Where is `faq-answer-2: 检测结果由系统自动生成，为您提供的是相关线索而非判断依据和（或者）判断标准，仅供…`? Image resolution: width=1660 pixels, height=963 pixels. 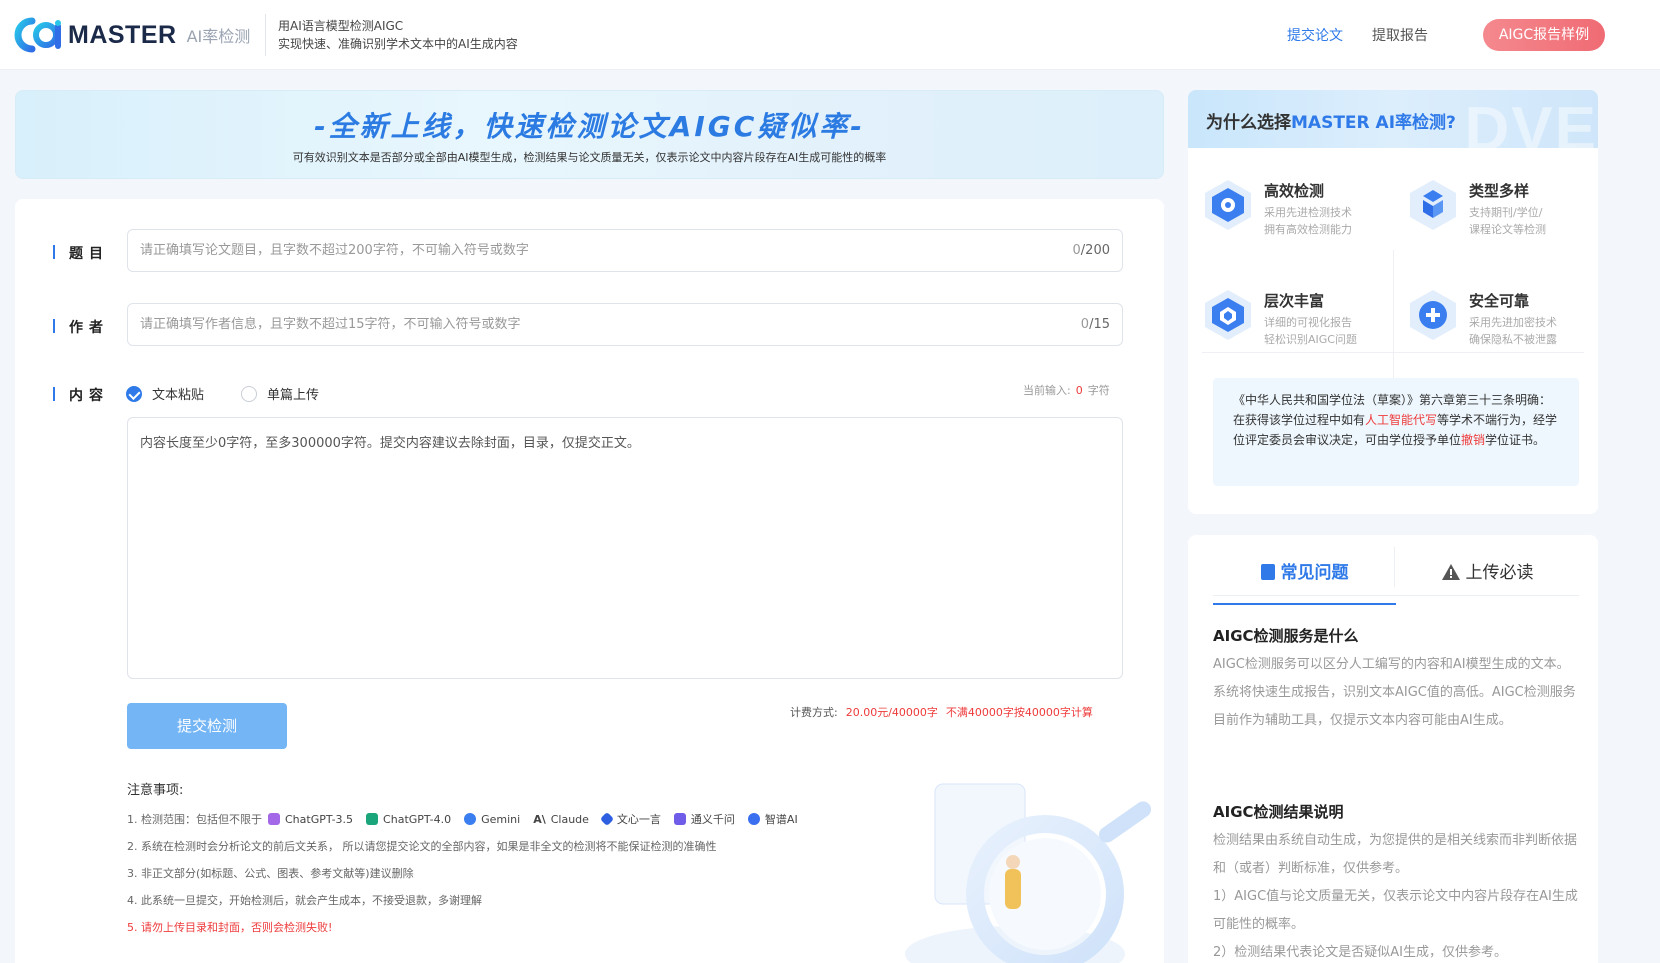
faq-answer-2: 检测结果由系统自动生成，为您提供的是相关线索而非判断依据和（或者）判断标准，仅供… is located at coordinates (1396, 895).